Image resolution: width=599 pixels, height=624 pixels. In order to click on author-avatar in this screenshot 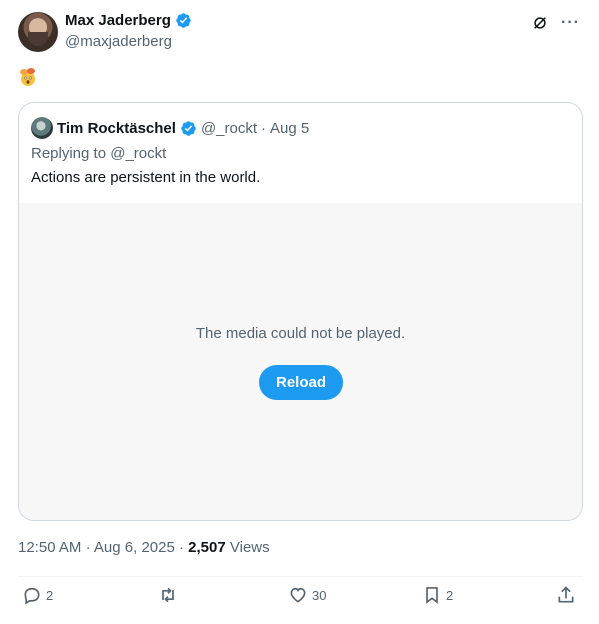, I will do `click(38, 32)`.